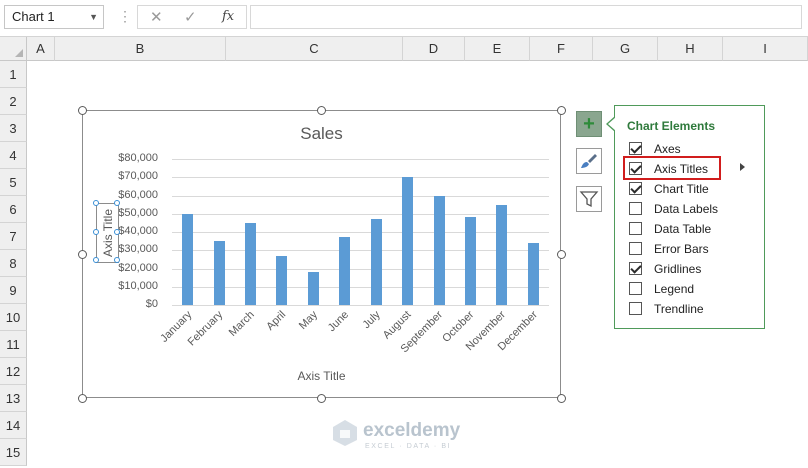 The image size is (808, 468). What do you see at coordinates (41, 49) in the screenshot?
I see `column-header-a: A` at bounding box center [41, 49].